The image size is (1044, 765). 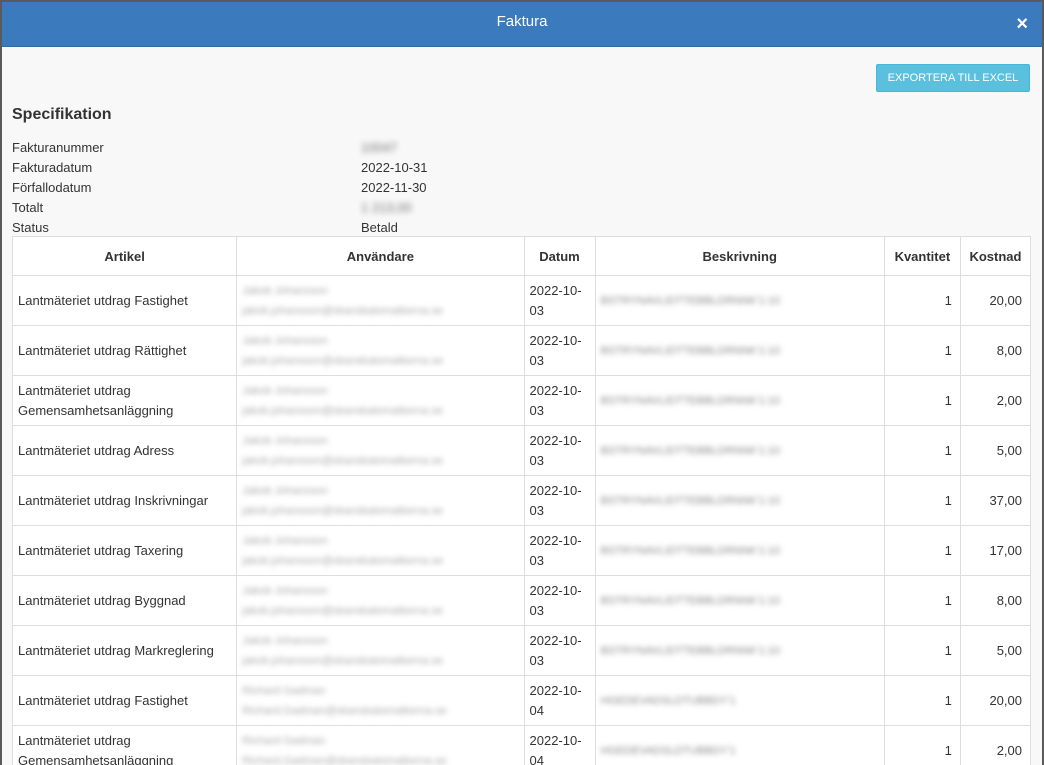 I want to click on status-value: Betald, so click(x=379, y=227).